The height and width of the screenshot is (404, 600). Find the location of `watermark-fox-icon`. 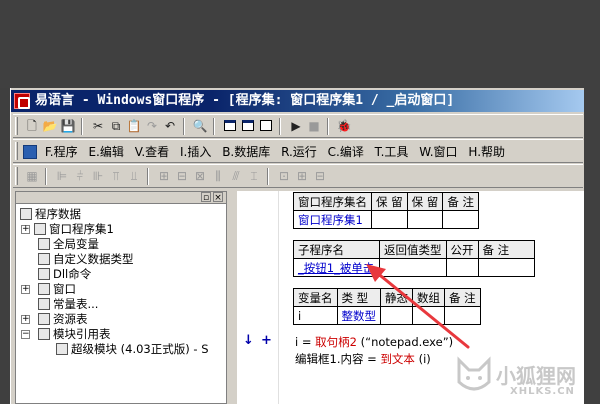

watermark-fox-icon is located at coordinates (474, 373).